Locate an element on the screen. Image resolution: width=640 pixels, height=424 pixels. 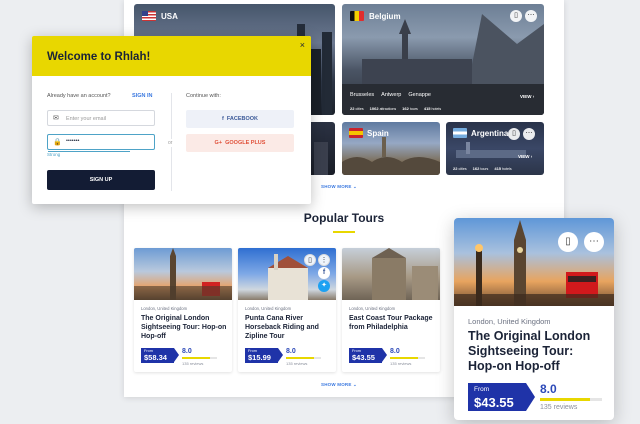
destination-name: Belgium is located at coordinates (385, 16).